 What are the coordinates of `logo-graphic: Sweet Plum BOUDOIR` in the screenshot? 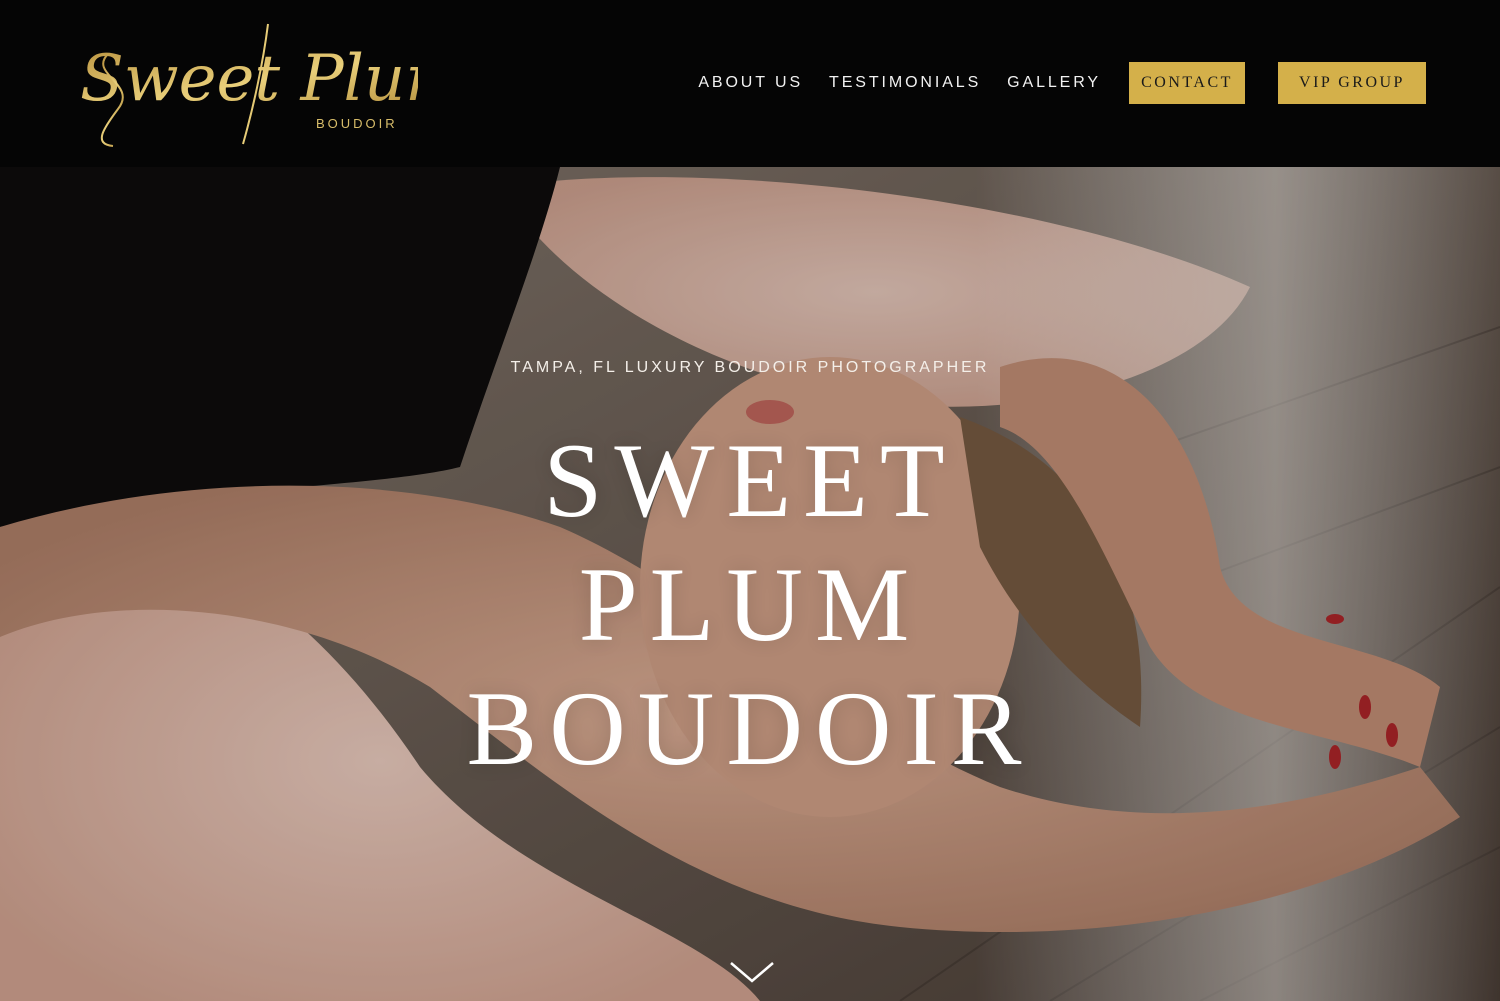 It's located at (249, 85).